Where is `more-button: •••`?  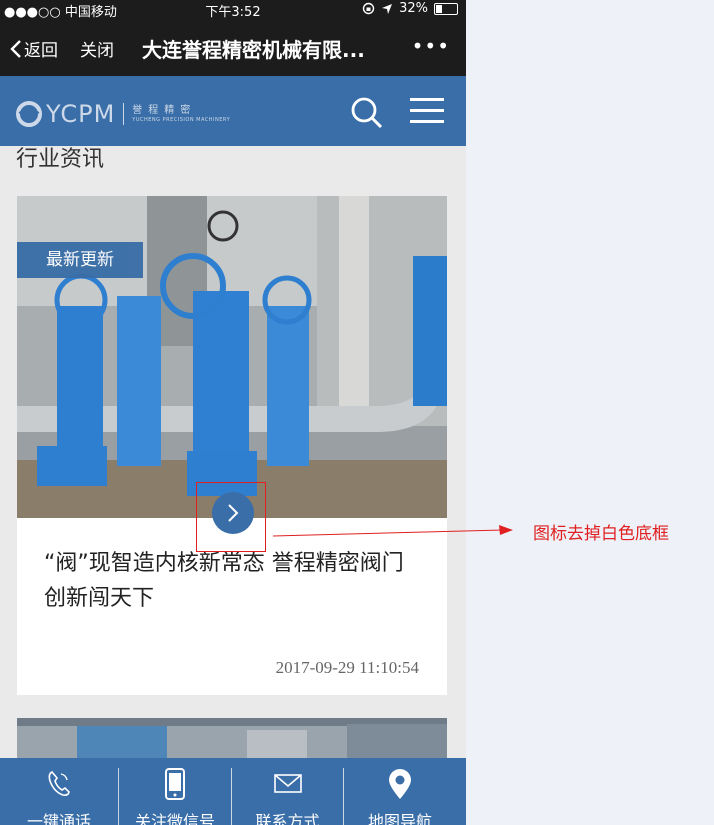
more-button: ••• is located at coordinates (431, 46).